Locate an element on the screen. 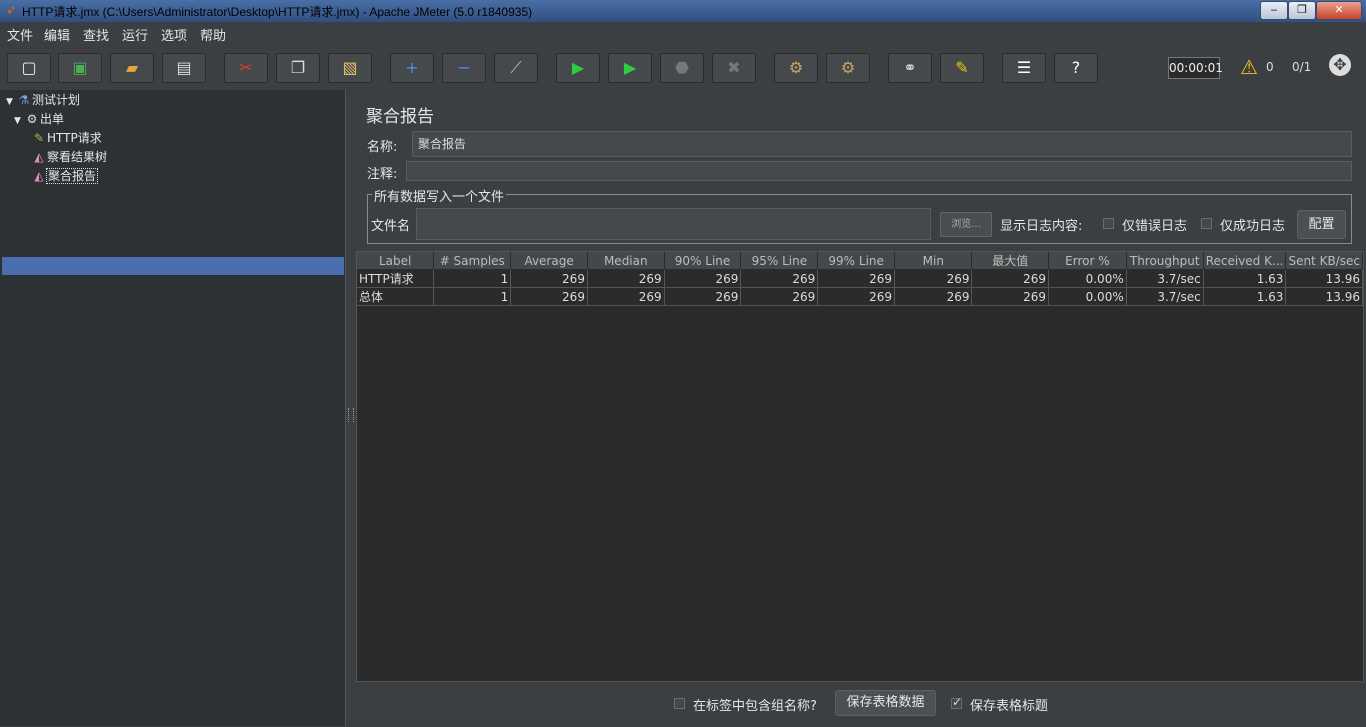 The height and width of the screenshot is (727, 1366). cut-icon: ✂ is located at coordinates (246, 67).